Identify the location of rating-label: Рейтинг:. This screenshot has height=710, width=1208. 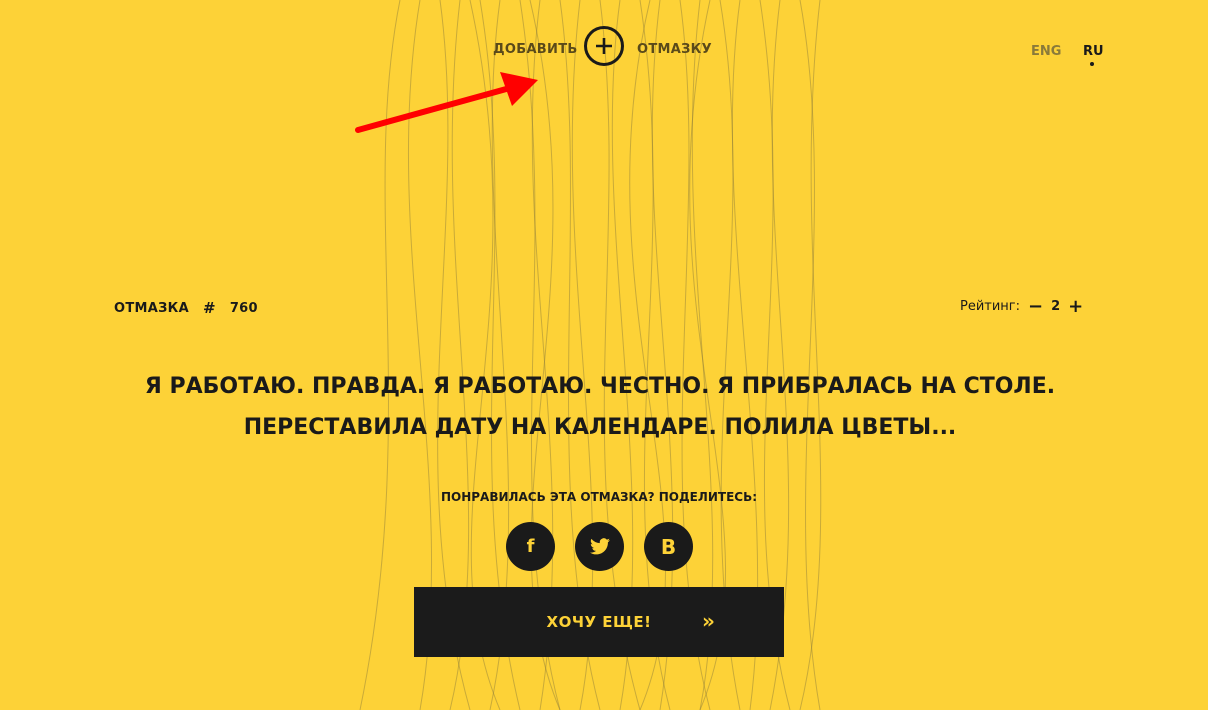
(990, 306).